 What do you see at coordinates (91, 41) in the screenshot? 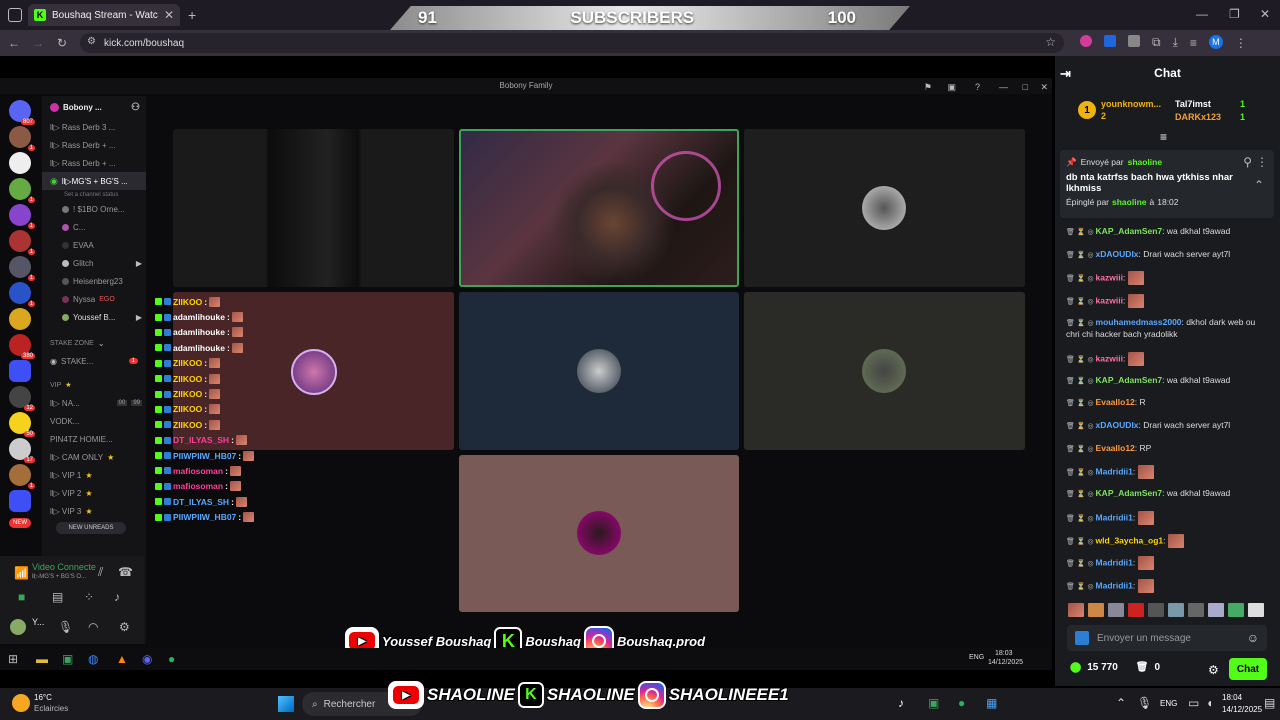
I see `site-info-icon: ⚙` at bounding box center [91, 41].